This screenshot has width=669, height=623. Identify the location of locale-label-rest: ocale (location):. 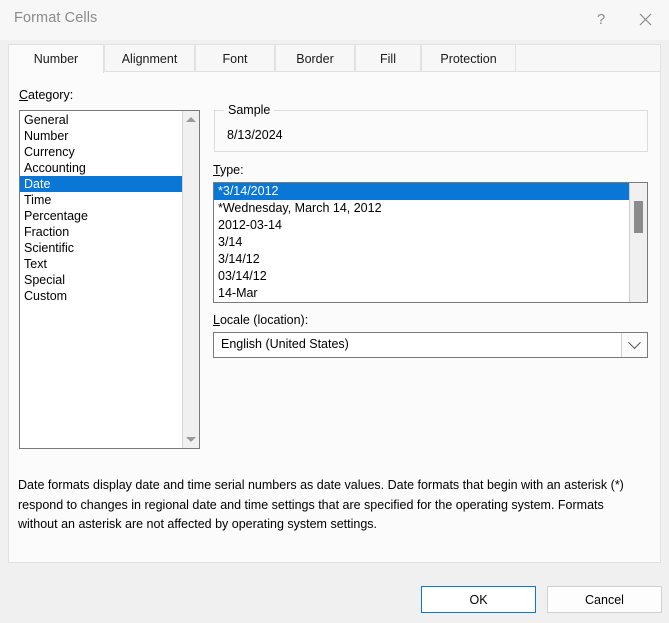
(264, 320).